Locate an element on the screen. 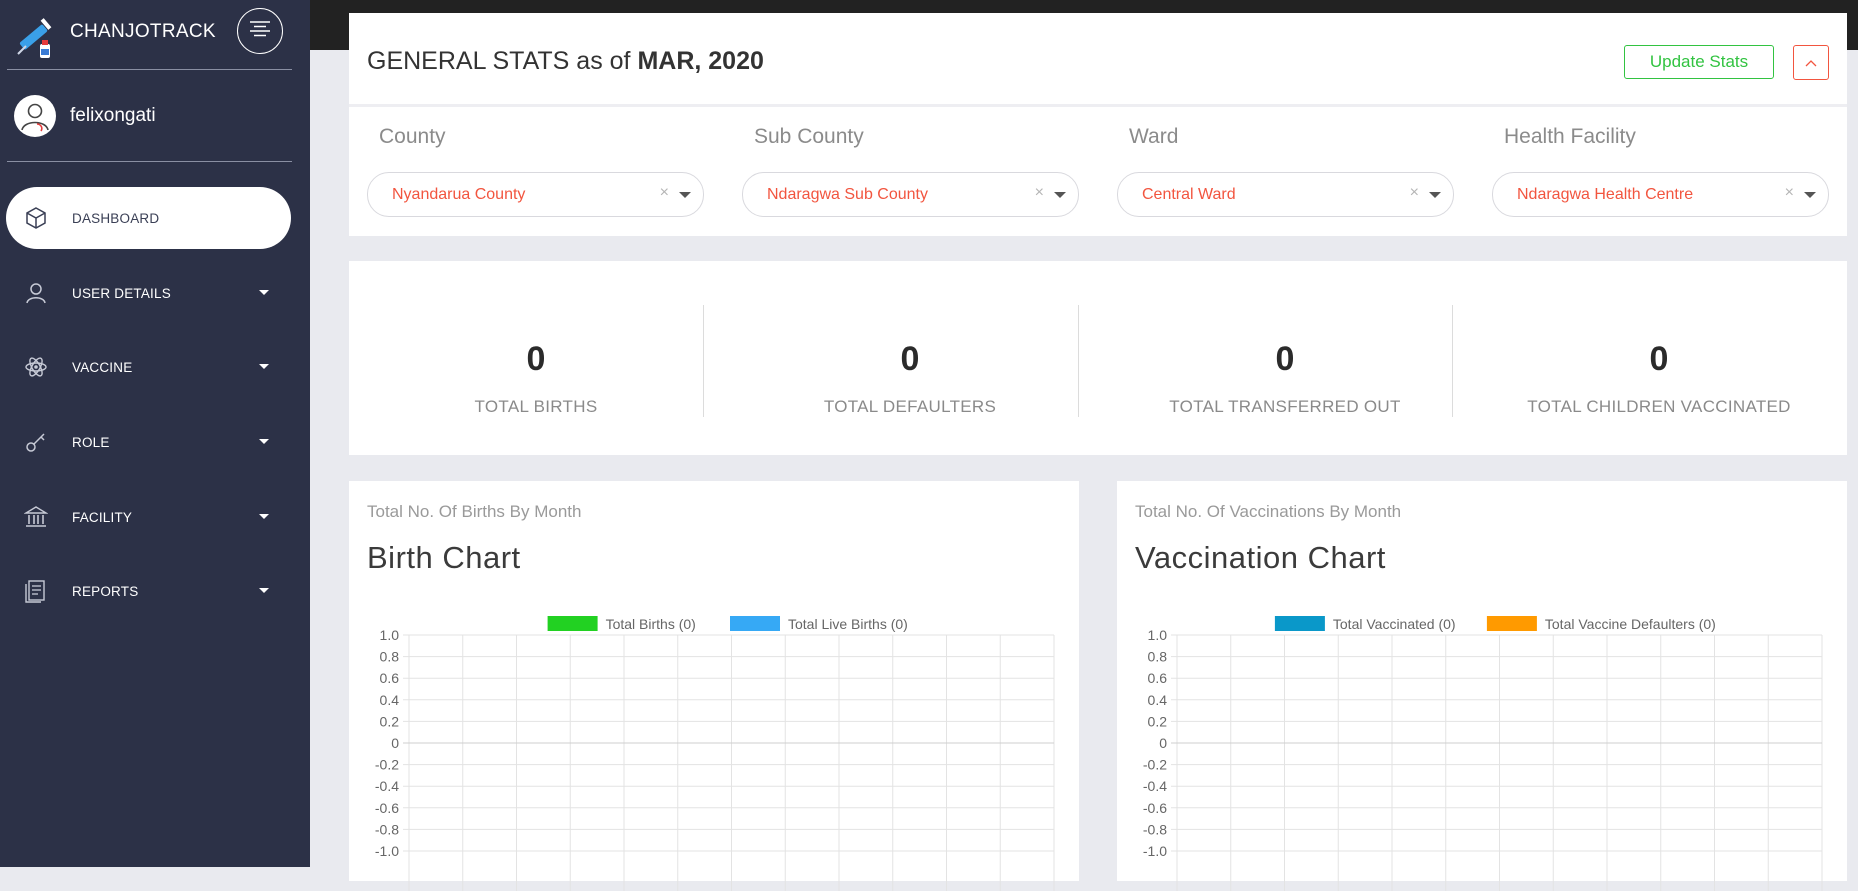 Image resolution: width=1858 pixels, height=891 pixels. update-stats-button: Update Stats is located at coordinates (1699, 62).